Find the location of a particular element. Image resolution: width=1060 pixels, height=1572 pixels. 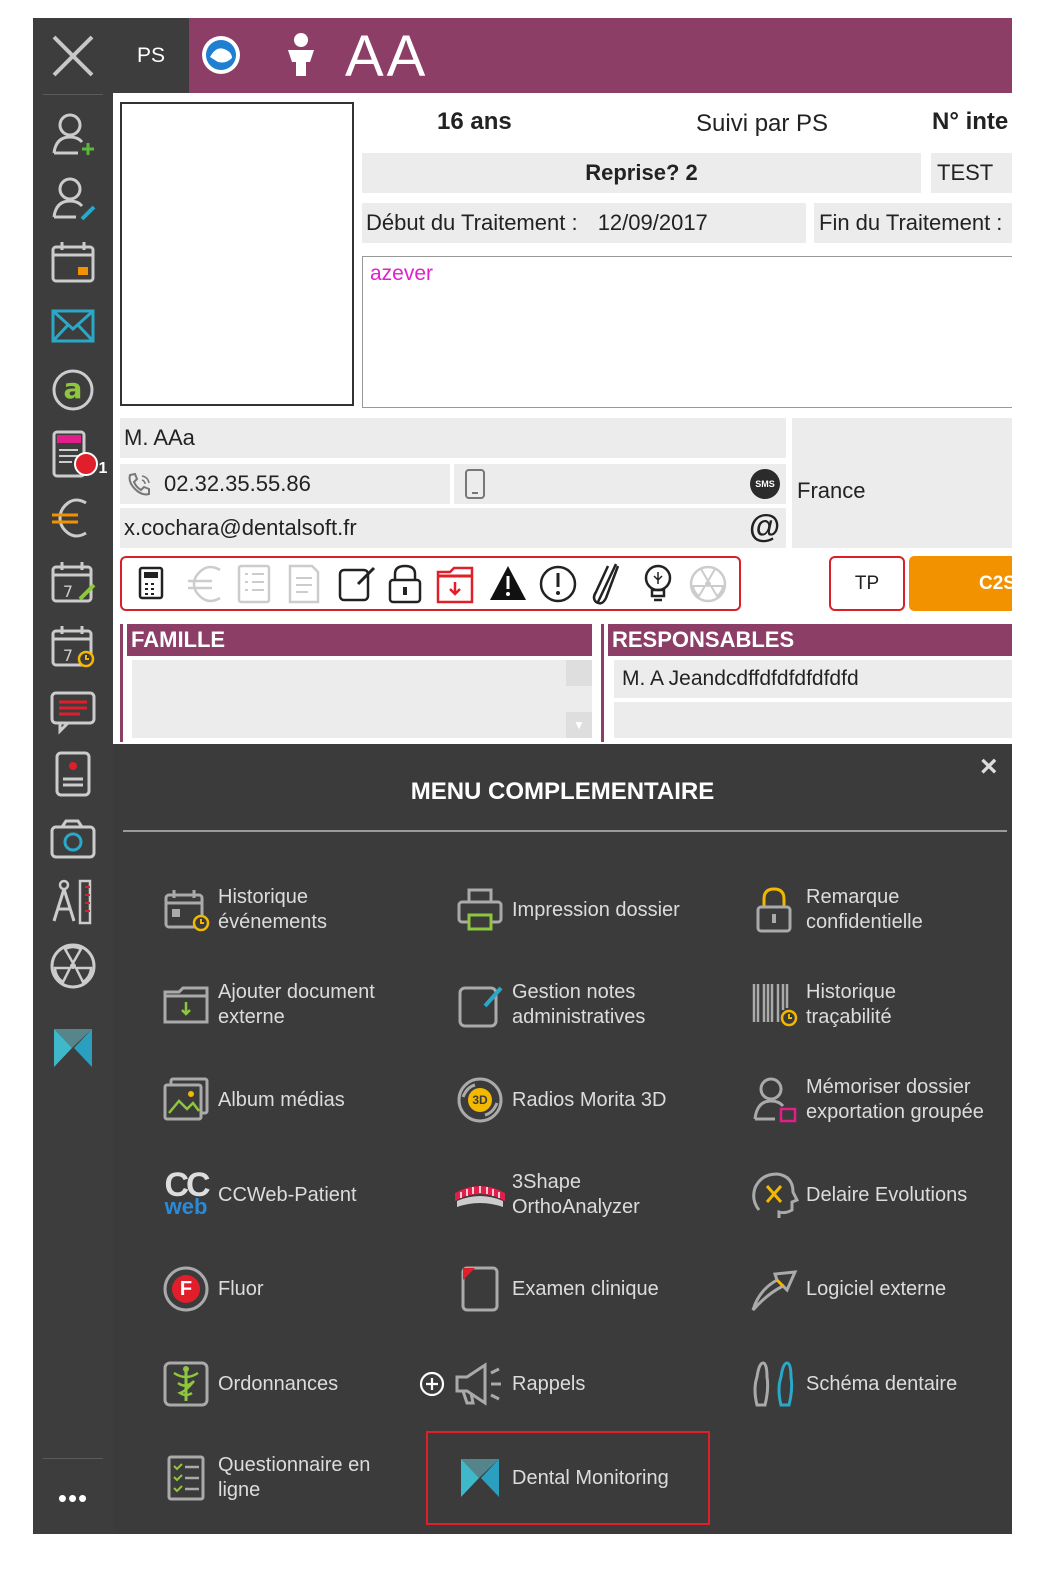

phone-field: 02.32.35.55.86 is located at coordinates (285, 484).